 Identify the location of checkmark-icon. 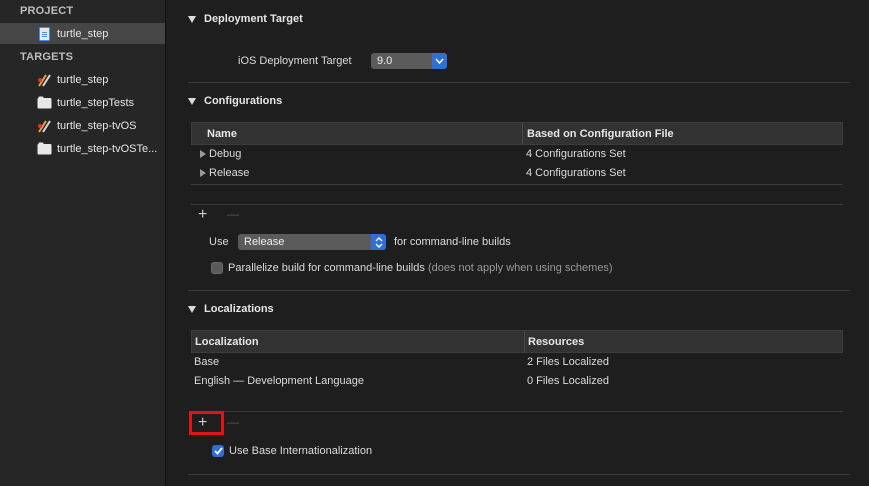
(218, 451).